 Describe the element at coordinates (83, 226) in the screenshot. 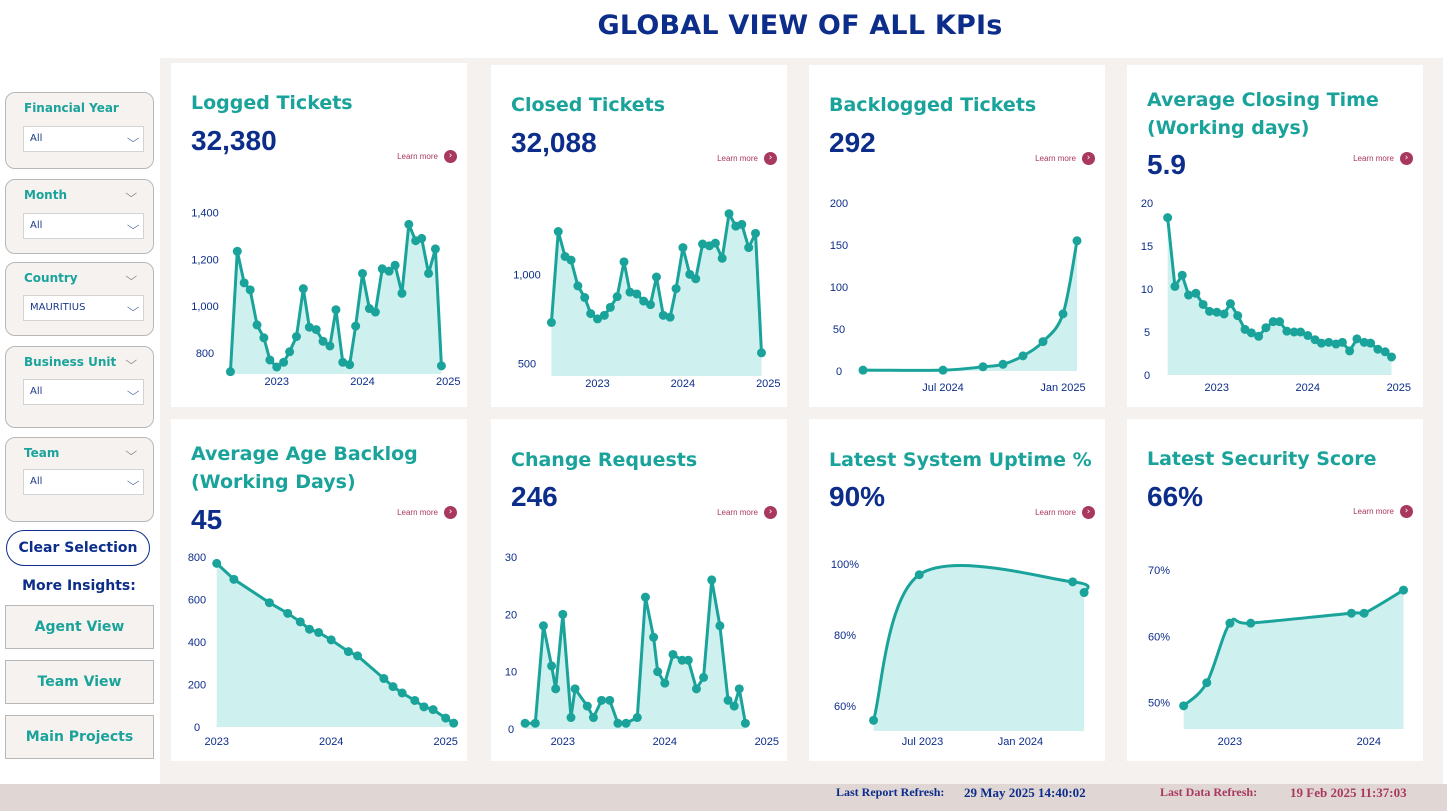

I see `month-dropdown: All ⌵` at that location.